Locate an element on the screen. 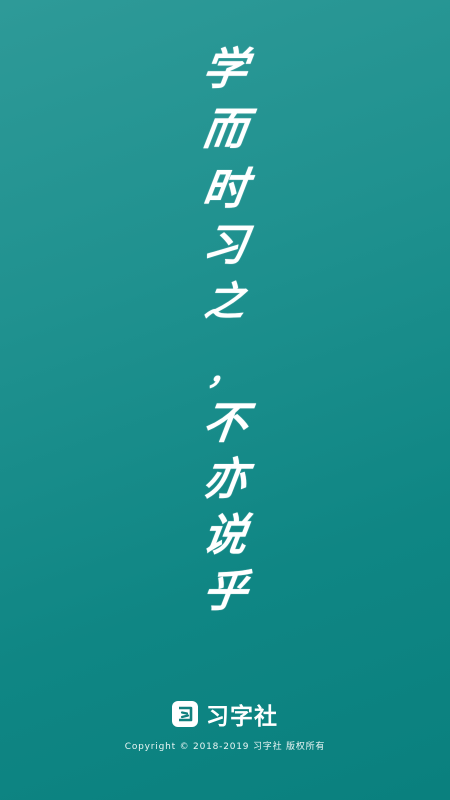 This screenshot has height=800, width=450. brand-lockup: 习字社 is located at coordinates (225, 714).